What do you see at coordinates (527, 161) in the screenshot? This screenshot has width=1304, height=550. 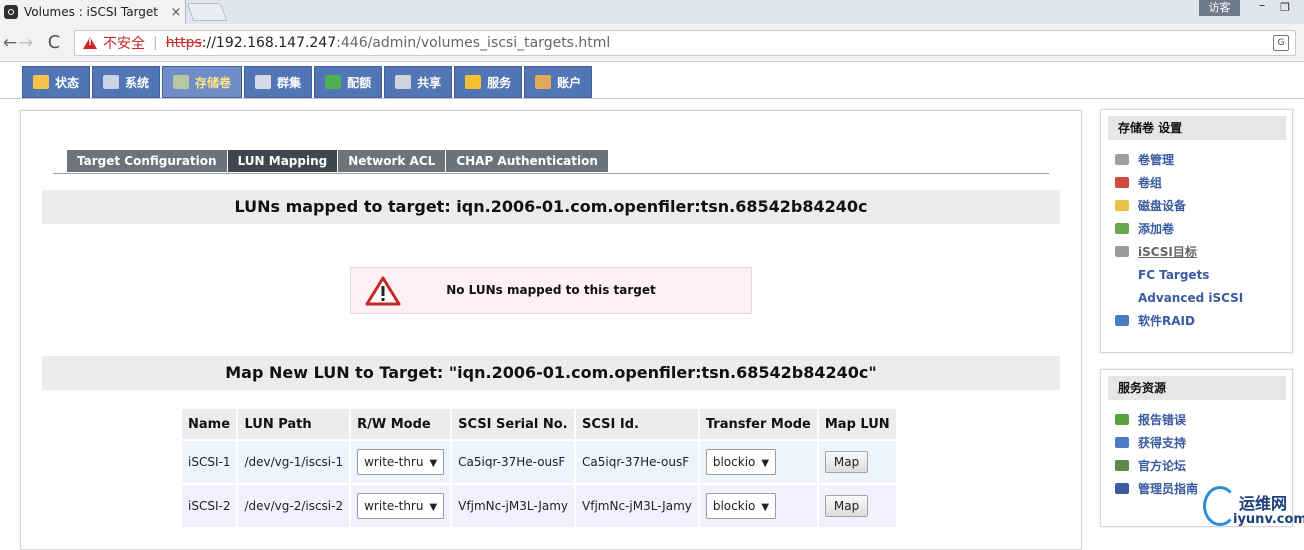 I see `tab-chap-authentication: CHAP Authentication` at bounding box center [527, 161].